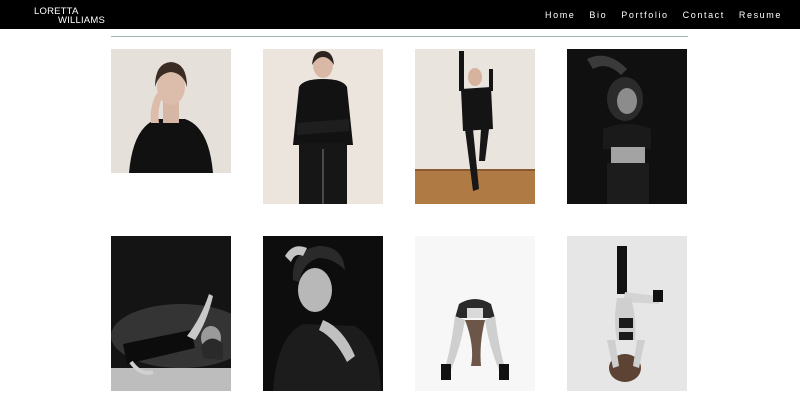  What do you see at coordinates (760, 15) in the screenshot?
I see `nav-resume: Resume` at bounding box center [760, 15].